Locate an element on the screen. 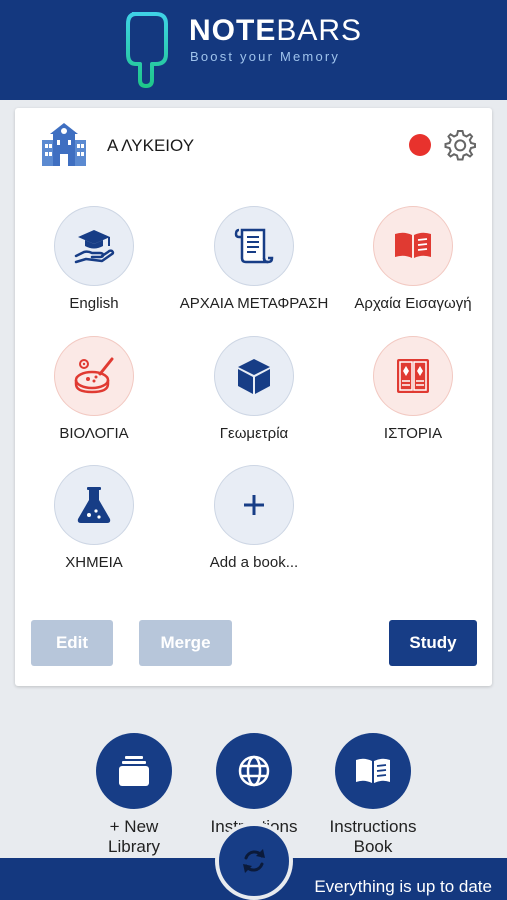 This screenshot has width=507, height=900. study-button: Study is located at coordinates (433, 643).